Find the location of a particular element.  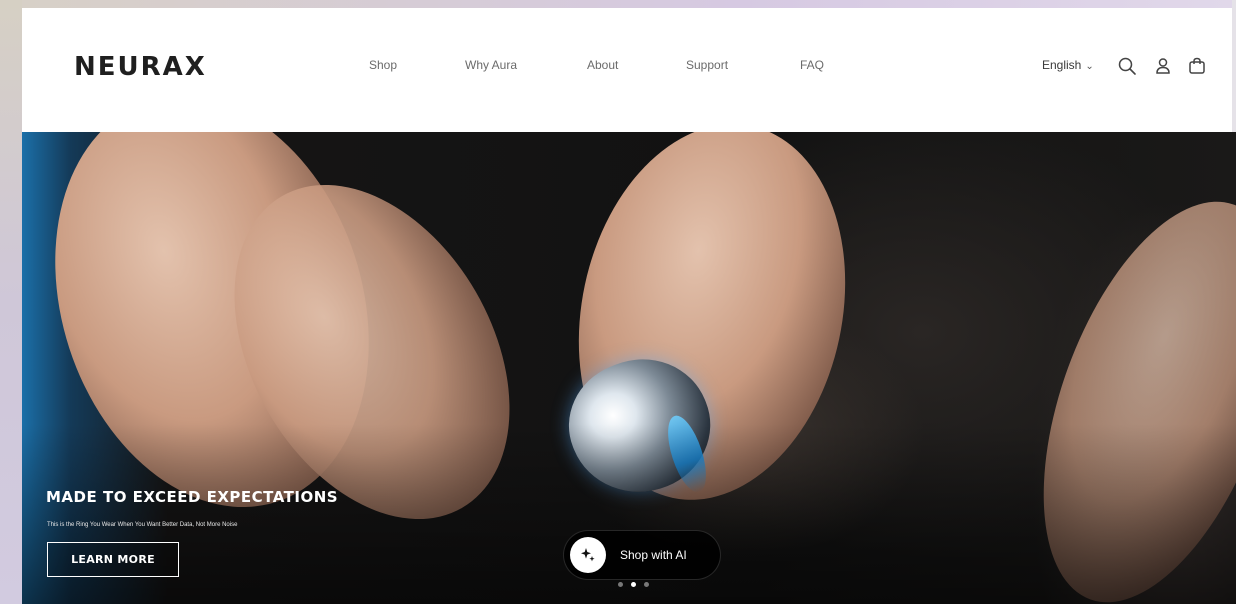

browser-frame-top is located at coordinates (618, 4).